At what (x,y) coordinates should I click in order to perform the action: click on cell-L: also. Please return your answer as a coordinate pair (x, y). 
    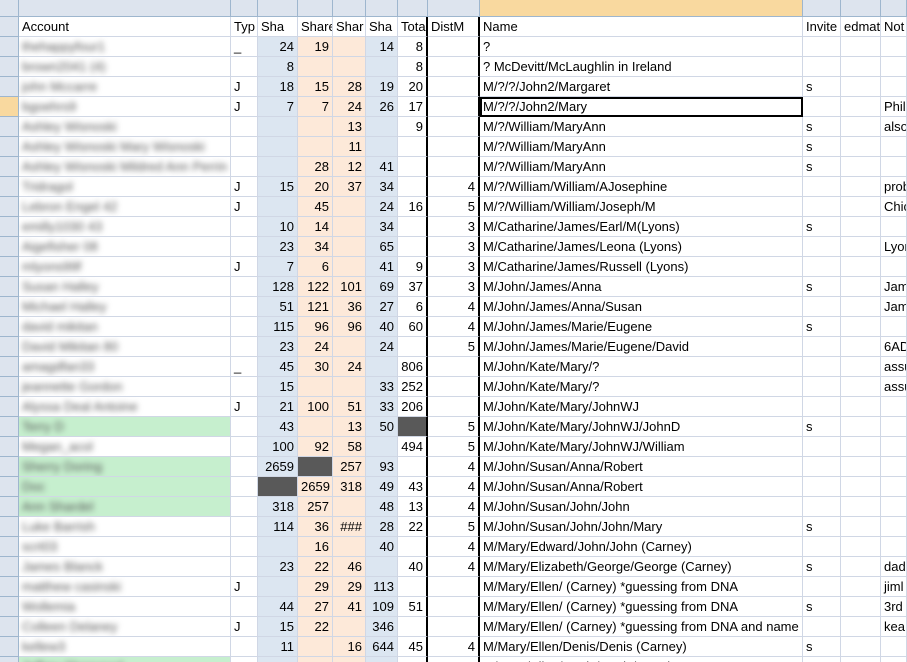
    Looking at the image, I should click on (894, 127).